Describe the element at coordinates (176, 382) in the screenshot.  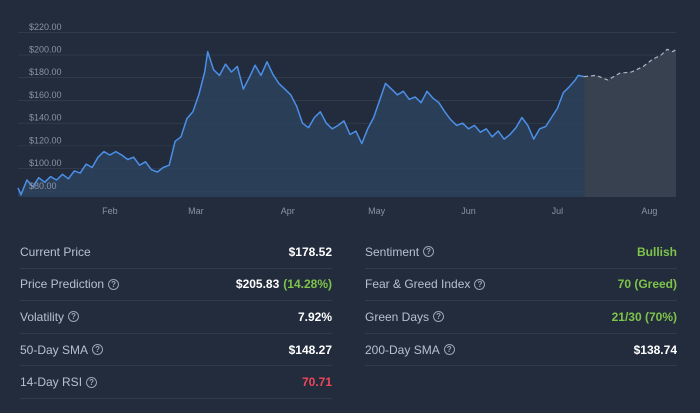
I see `stat-row: 14-Day RSI? 70.71` at that location.